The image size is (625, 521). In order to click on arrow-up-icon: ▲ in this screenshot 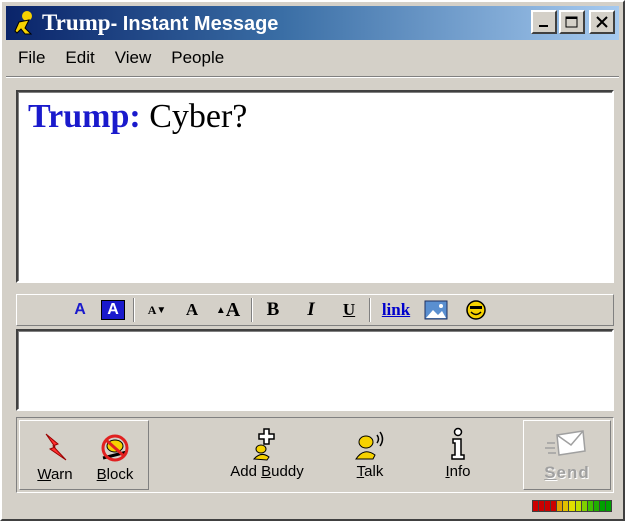, I will do `click(220, 310)`.